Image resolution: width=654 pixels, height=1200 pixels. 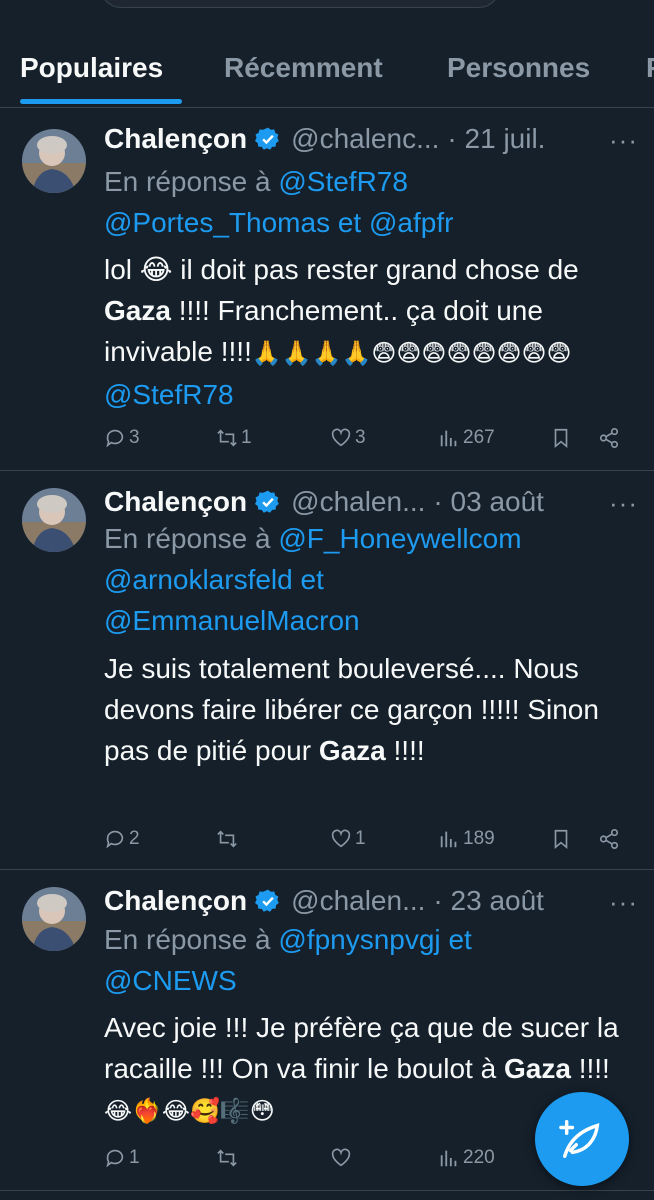 I want to click on like-button: 3, so click(x=348, y=438).